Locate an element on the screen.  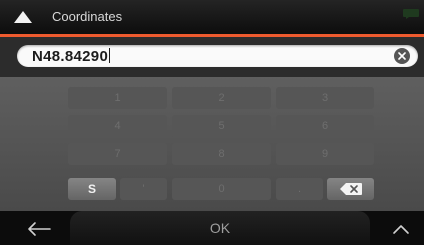
key-9: 9 is located at coordinates (325, 154).